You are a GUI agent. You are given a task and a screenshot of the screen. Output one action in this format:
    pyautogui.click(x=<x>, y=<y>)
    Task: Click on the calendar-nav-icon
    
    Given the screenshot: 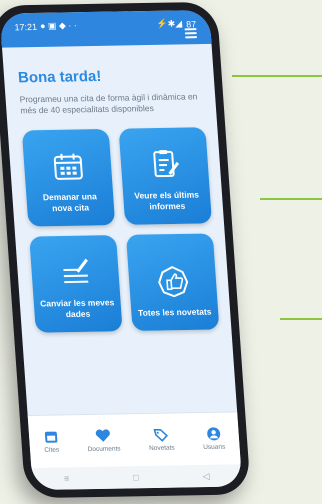 What is the action you would take?
    pyautogui.click(x=51, y=437)
    